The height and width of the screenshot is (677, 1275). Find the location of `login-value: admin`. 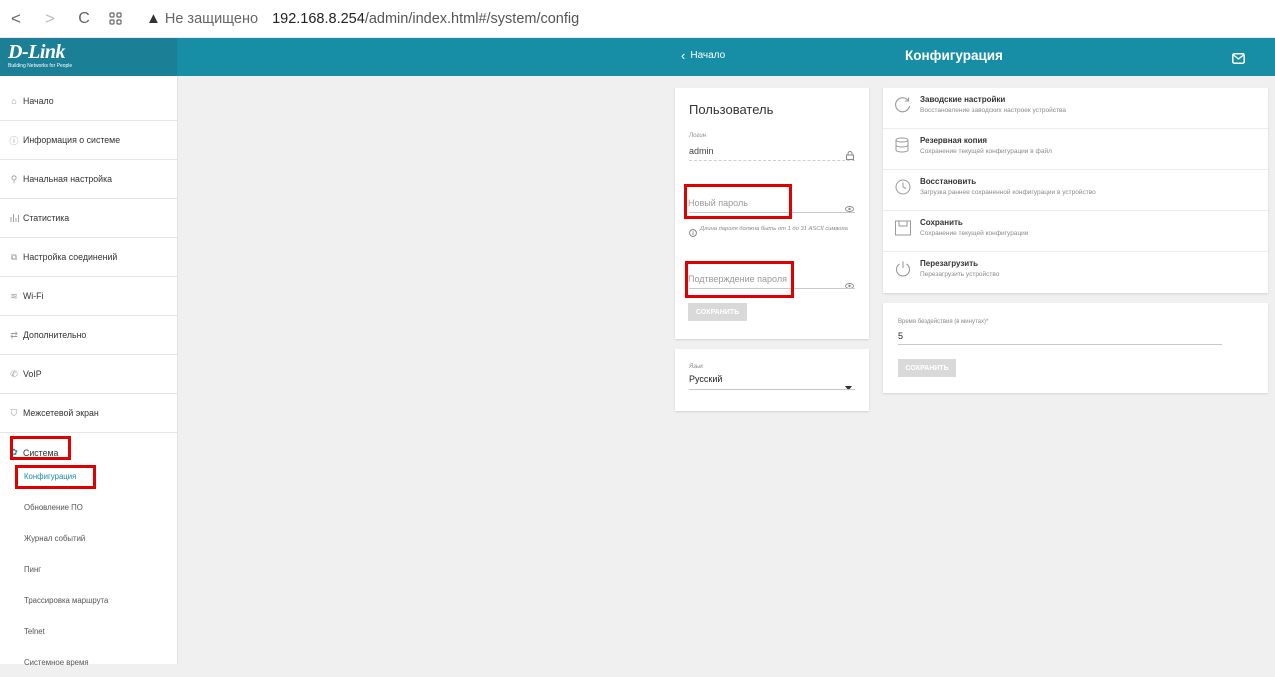

login-value: admin is located at coordinates (701, 151).